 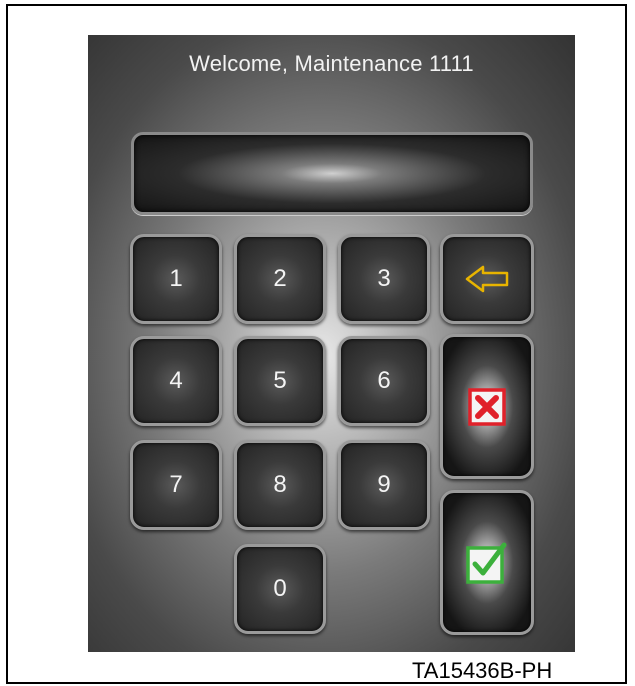 I want to click on pin-display-field, so click(x=332, y=173).